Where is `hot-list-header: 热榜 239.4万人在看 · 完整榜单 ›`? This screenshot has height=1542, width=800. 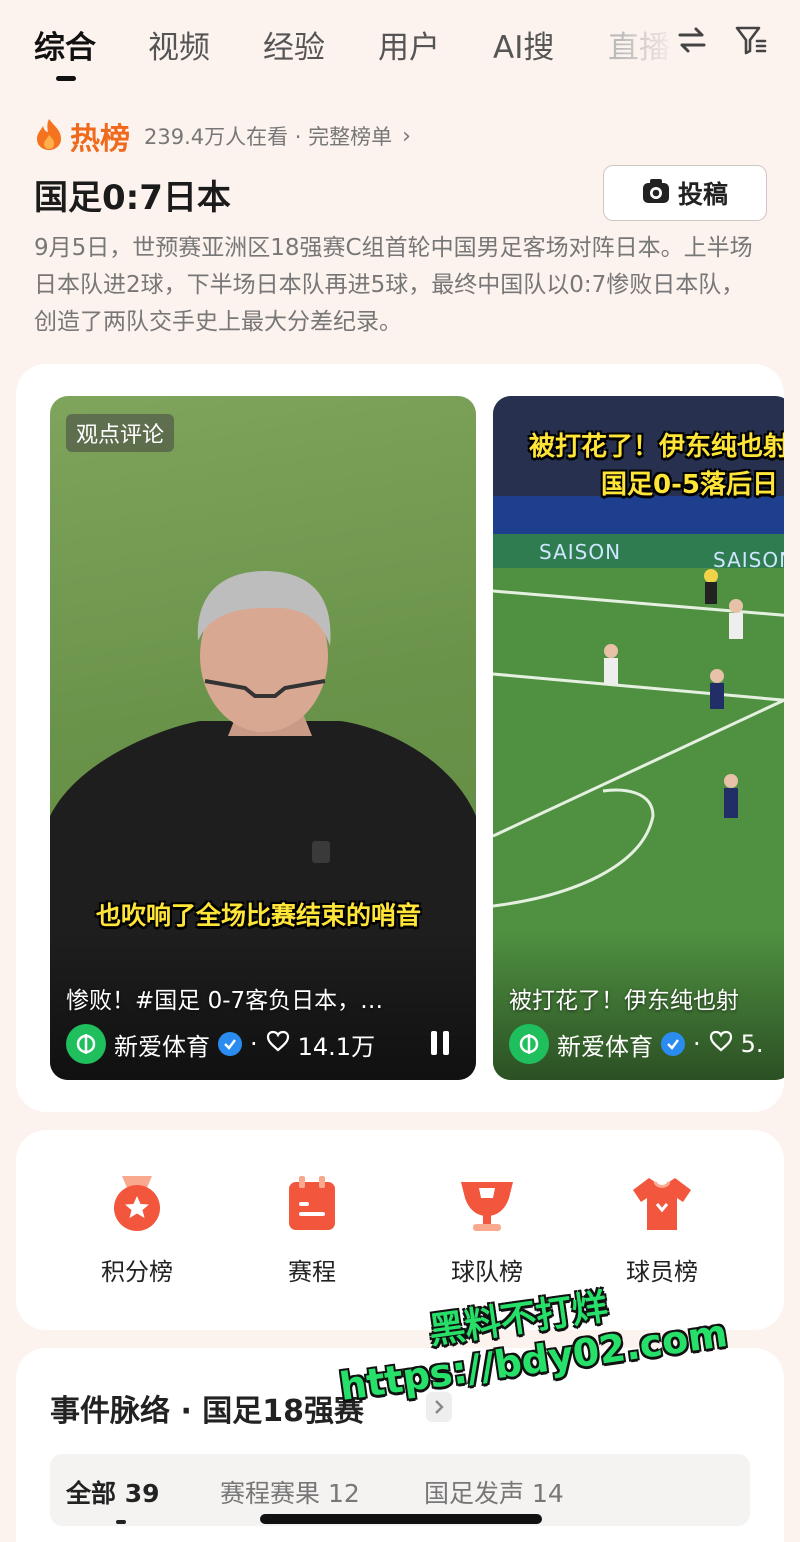
hot-list-header: 热榜 239.4万人在看 · 完整榜单 › is located at coordinates (222, 136).